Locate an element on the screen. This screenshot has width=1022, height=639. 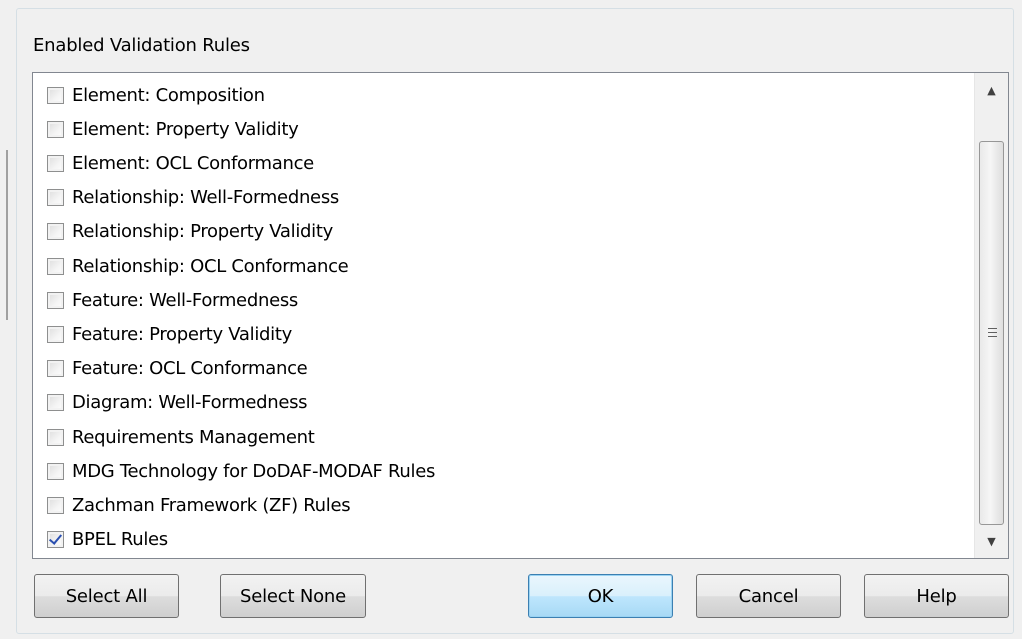
rule-label: Element: OCL Conformance is located at coordinates (193, 163).